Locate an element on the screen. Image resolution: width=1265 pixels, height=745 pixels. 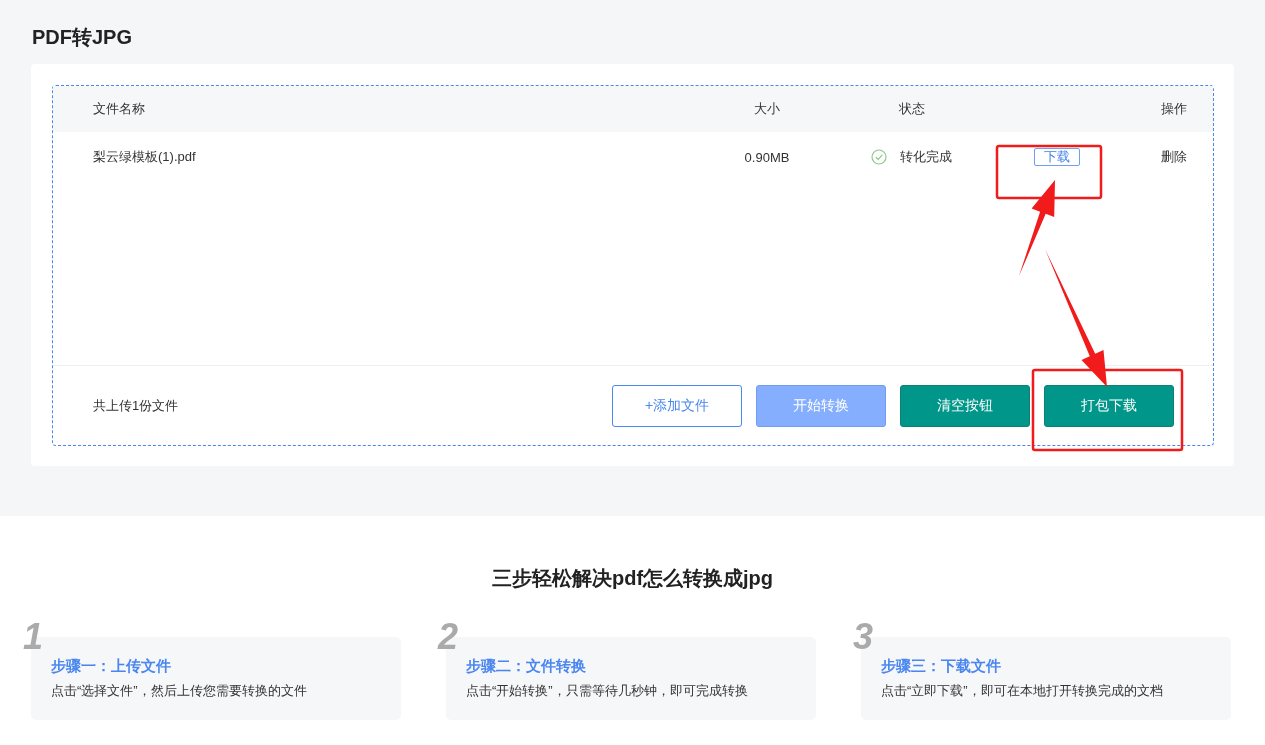
section-title: 三步轻松解决pdf怎么转换成jpg is located at coordinates (632, 578).